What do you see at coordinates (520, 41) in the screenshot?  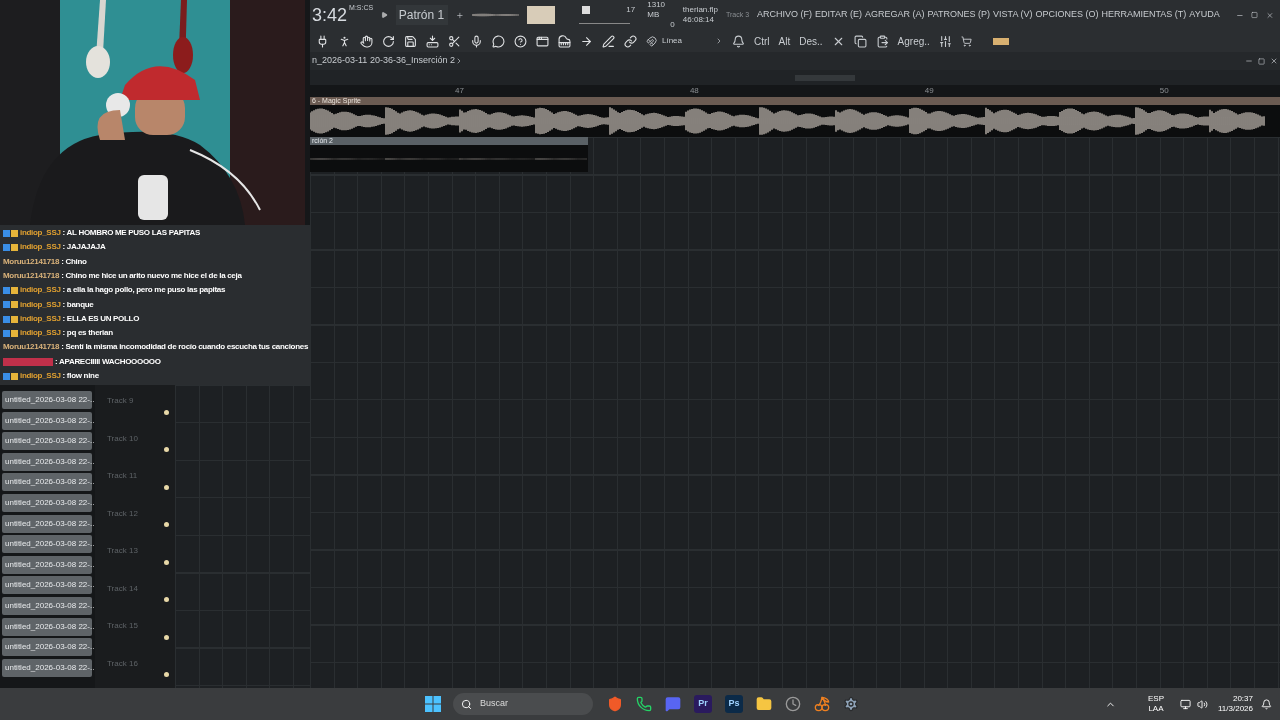 I see `help-icon` at bounding box center [520, 41].